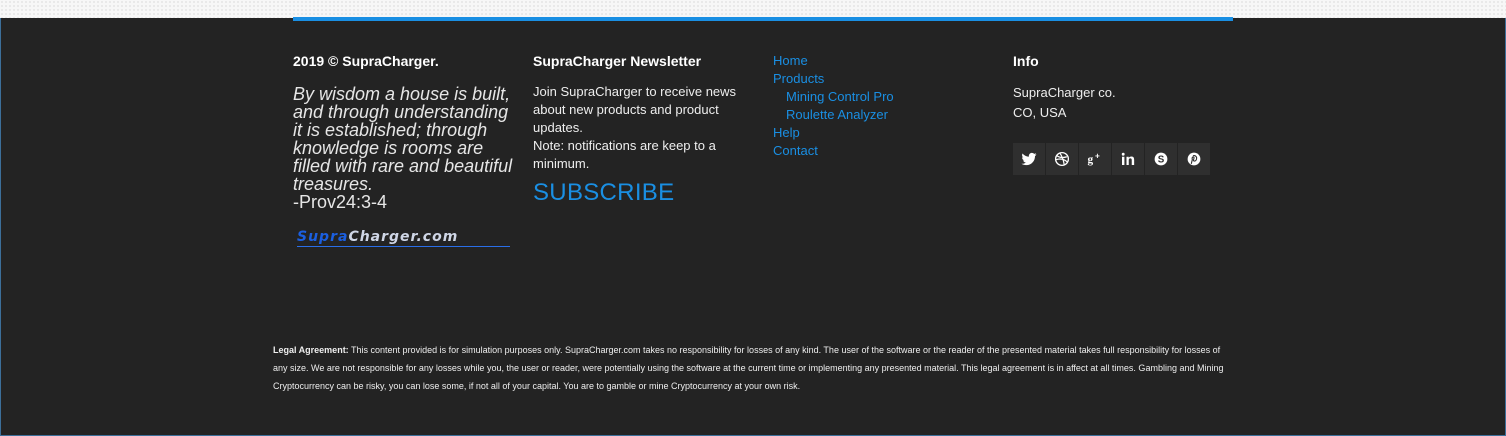 The height and width of the screenshot is (436, 1506). Describe the element at coordinates (763, 19) in the screenshot. I see `footer-accent-bar` at that location.